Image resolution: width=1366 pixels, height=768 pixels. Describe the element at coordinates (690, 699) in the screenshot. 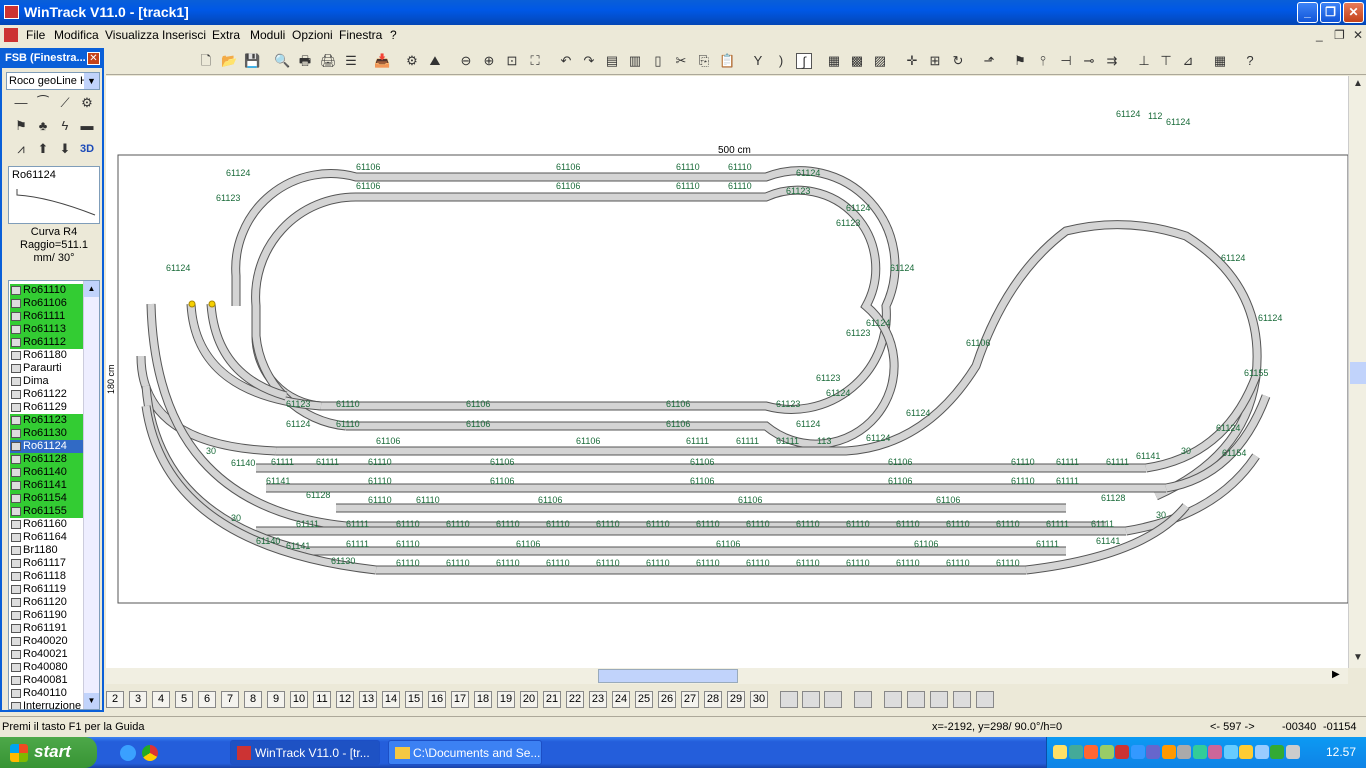

I see `layer-tab-27: 27` at that location.